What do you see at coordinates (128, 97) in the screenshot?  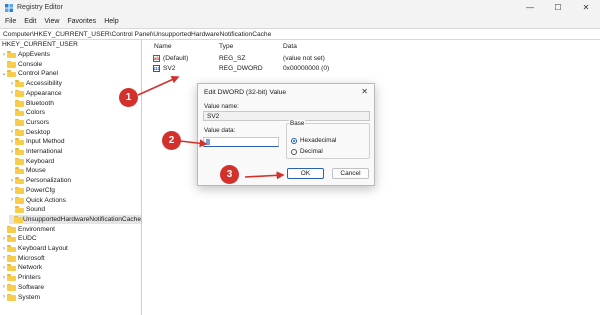 I see `step-1-badge: 1` at bounding box center [128, 97].